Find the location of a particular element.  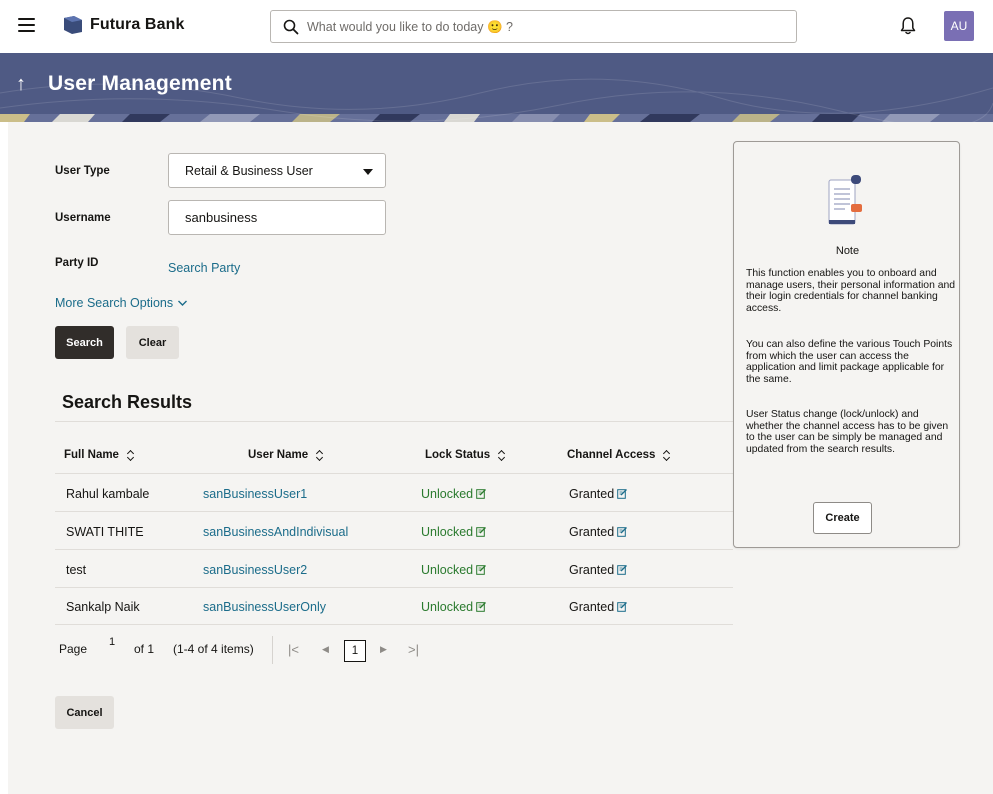

caret-down-icon is located at coordinates (368, 172).